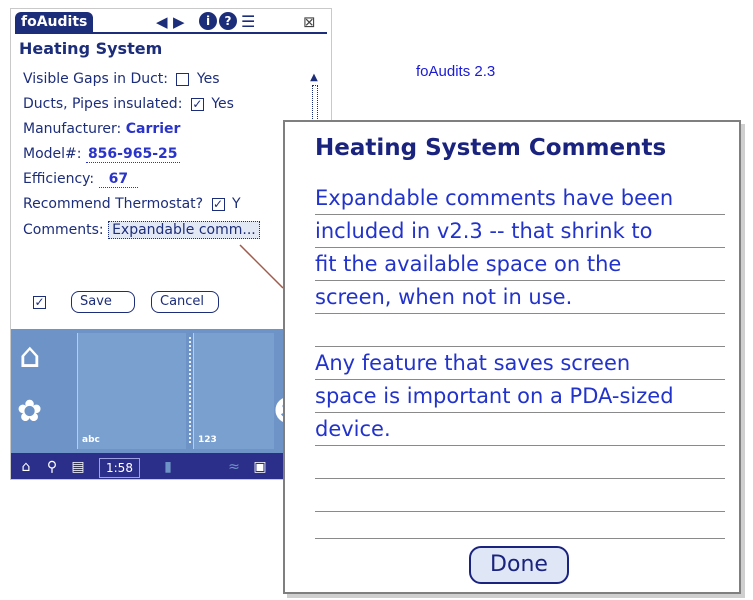 The height and width of the screenshot is (600, 753). I want to click on field-efficiency: Efficiency: 67, so click(81, 179).